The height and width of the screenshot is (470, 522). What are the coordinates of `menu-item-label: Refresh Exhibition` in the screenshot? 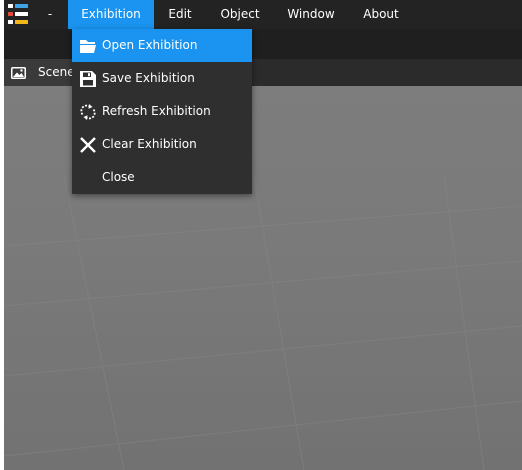 It's located at (156, 111).